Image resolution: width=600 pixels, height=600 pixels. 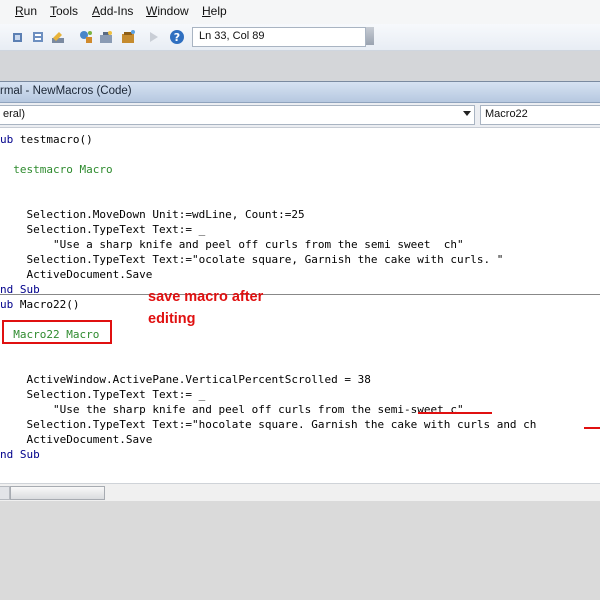 I want to click on menu-window: Window, so click(x=167, y=11).